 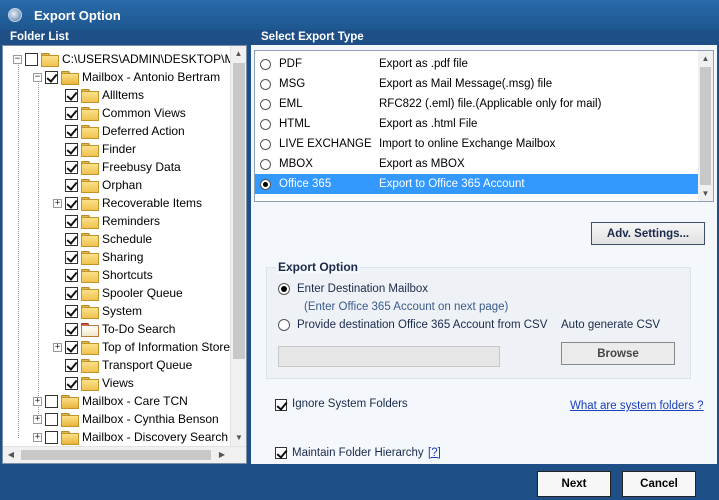 I want to click on scroll-left-arrow-icon: ◀, so click(x=11, y=455).